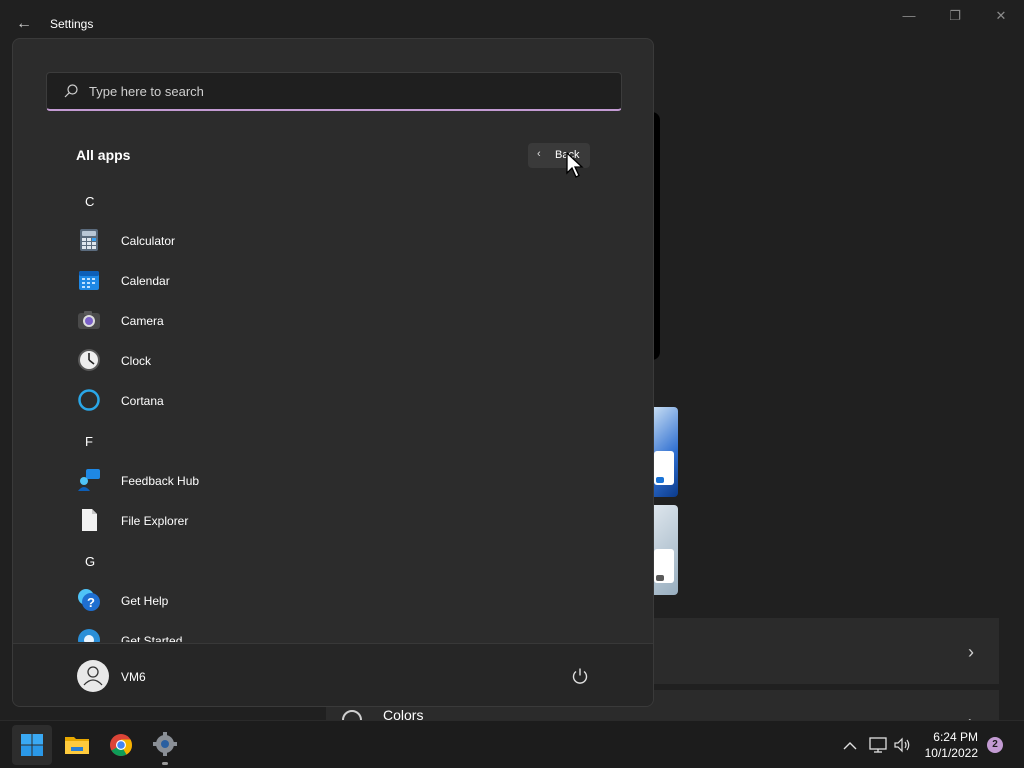 This screenshot has width=1024, height=768. I want to click on camera-icon, so click(89, 320).